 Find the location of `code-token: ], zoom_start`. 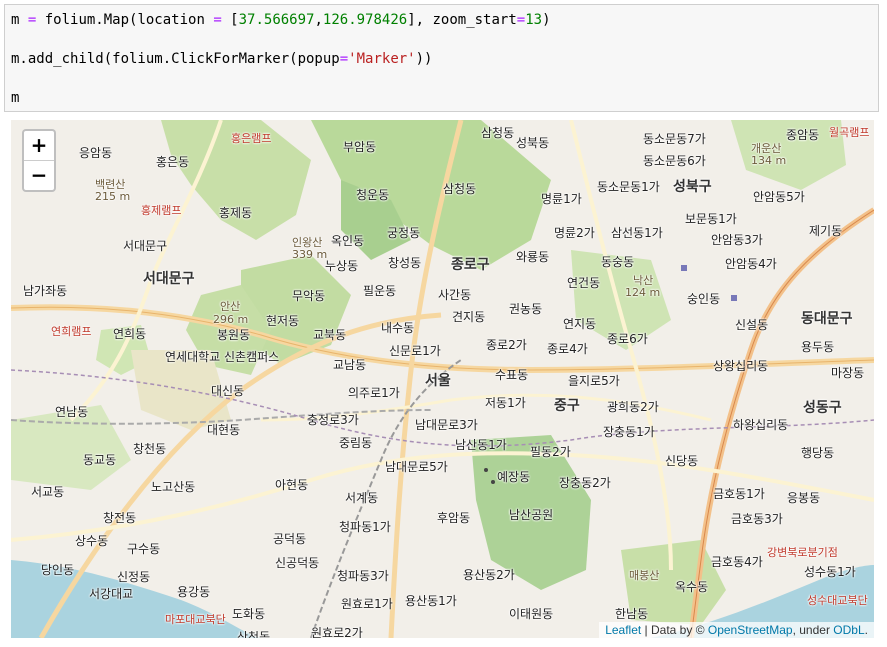

code-token: ], zoom_start is located at coordinates (462, 20).